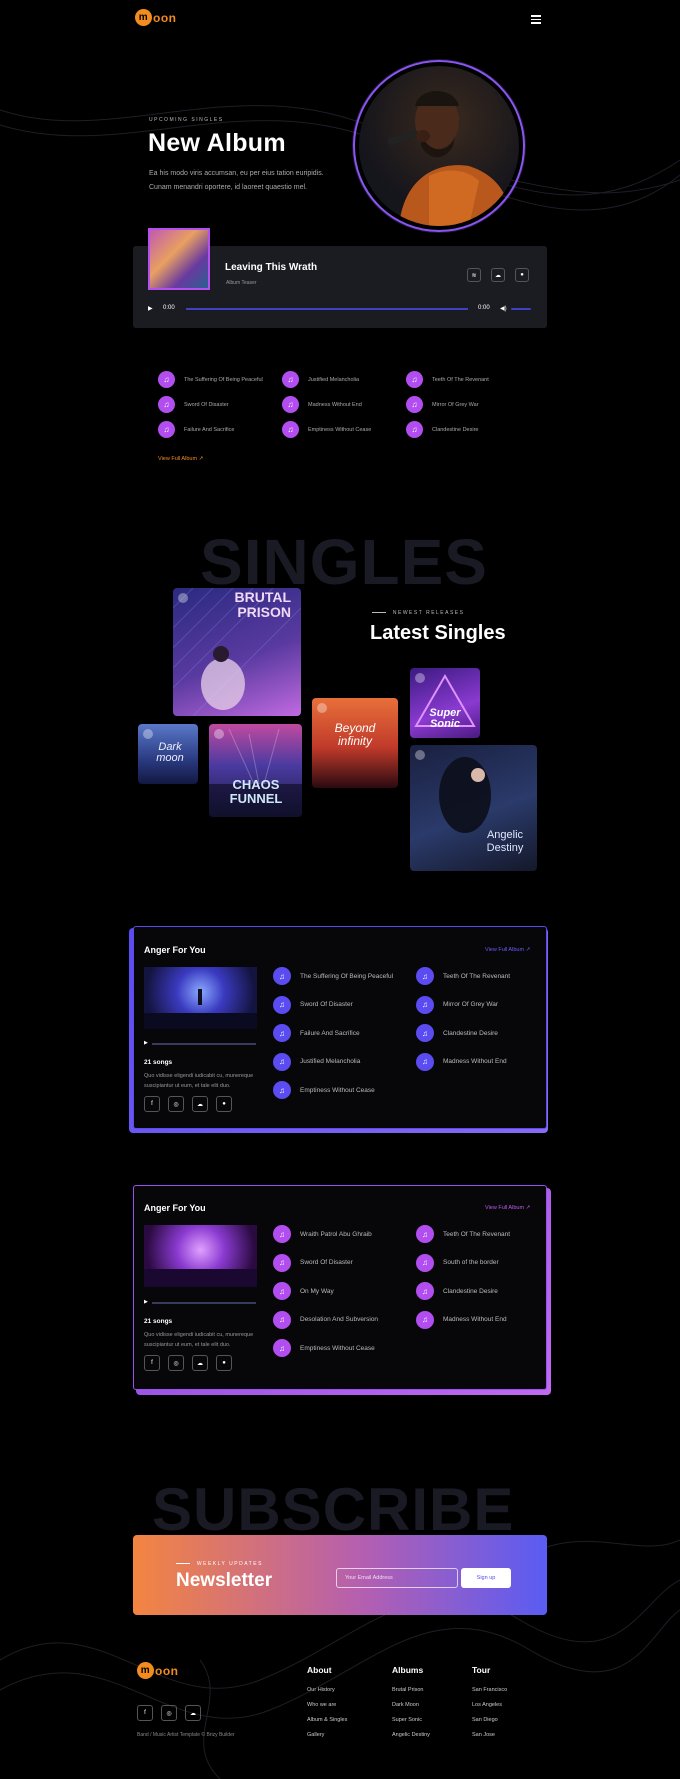 This screenshot has height=1779, width=680. Describe the element at coordinates (411, 1705) in the screenshot. I see `footer-link: Dark Moon` at that location.